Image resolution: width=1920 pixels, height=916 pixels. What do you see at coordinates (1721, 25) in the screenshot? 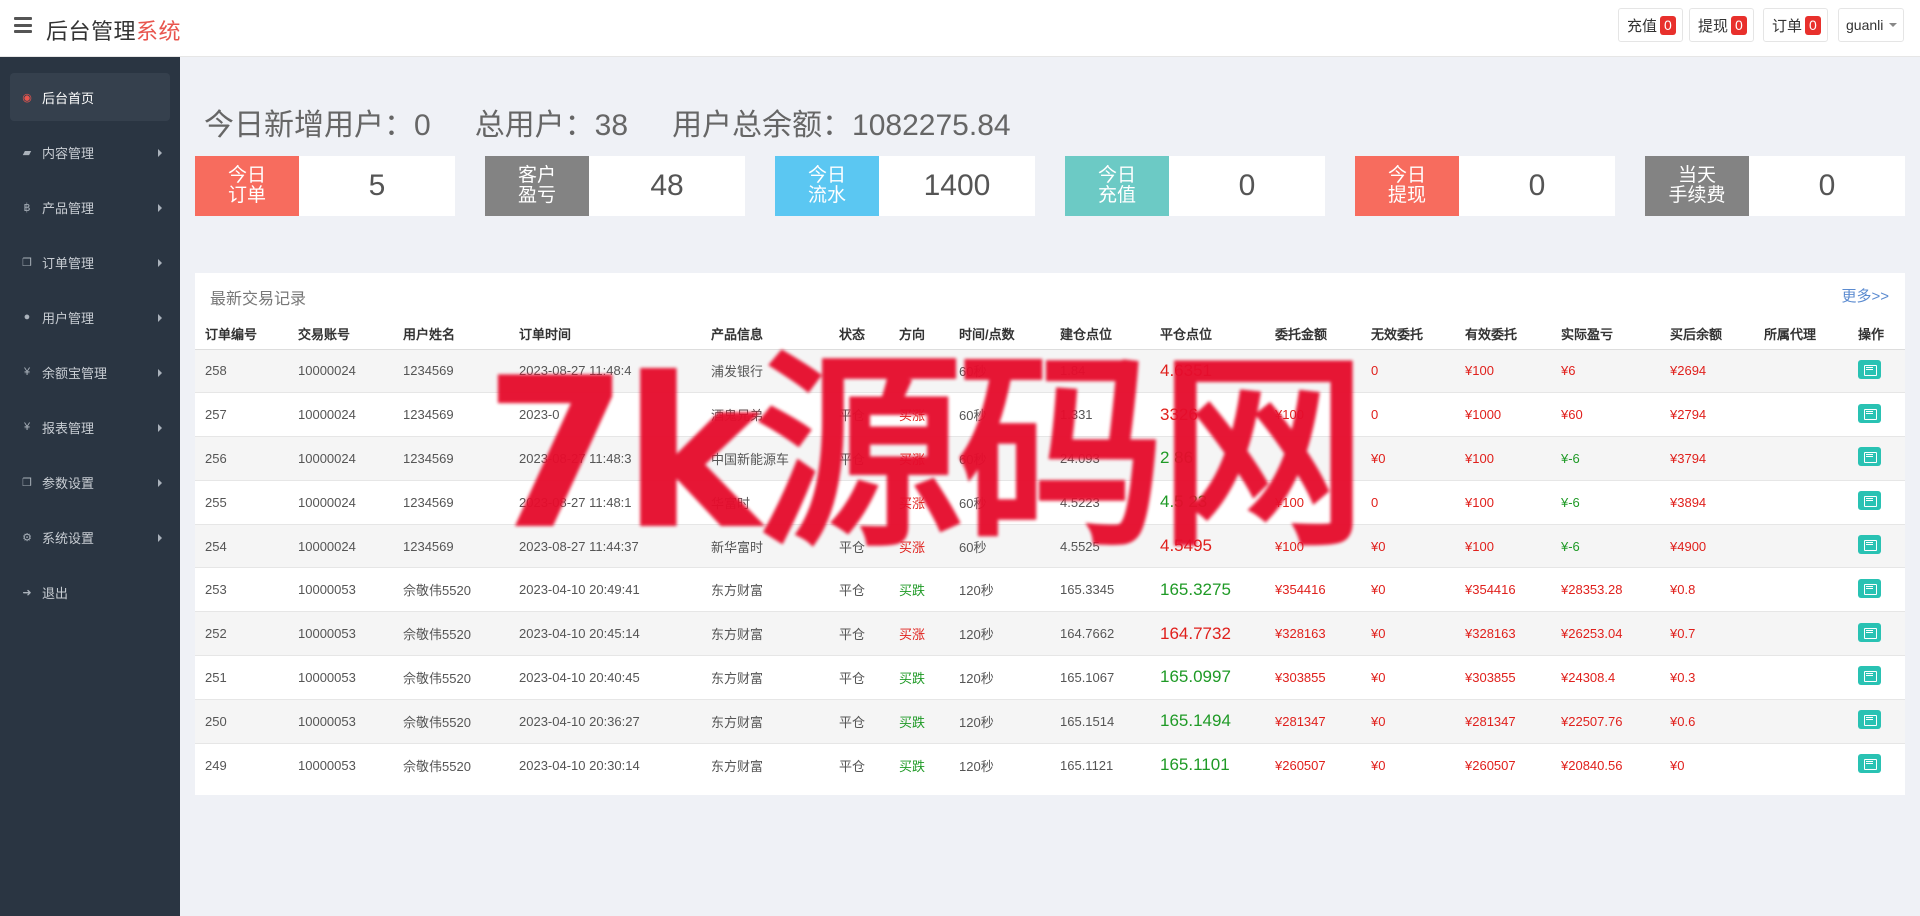
I see `withdraw-button: 提现 0` at bounding box center [1721, 25].